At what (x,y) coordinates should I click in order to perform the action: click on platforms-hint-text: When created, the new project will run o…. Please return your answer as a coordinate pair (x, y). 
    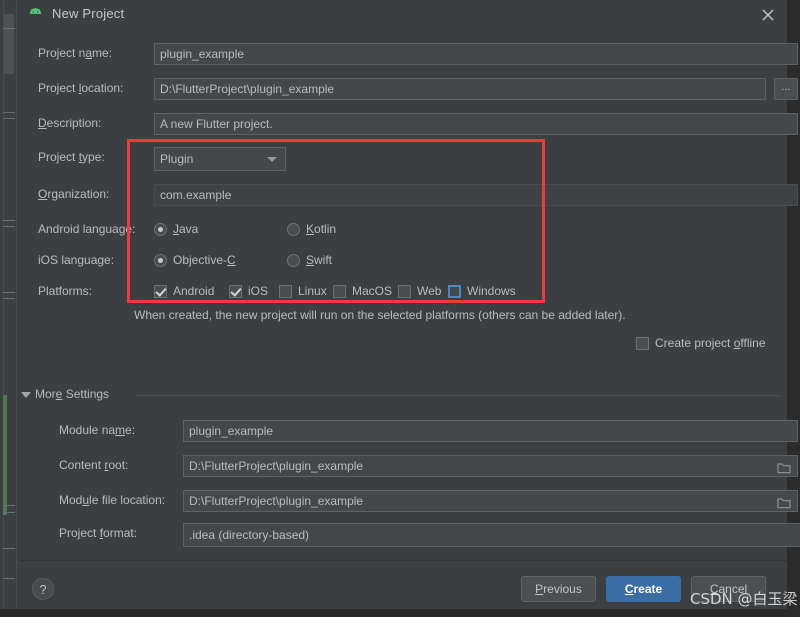
    Looking at the image, I should click on (380, 315).